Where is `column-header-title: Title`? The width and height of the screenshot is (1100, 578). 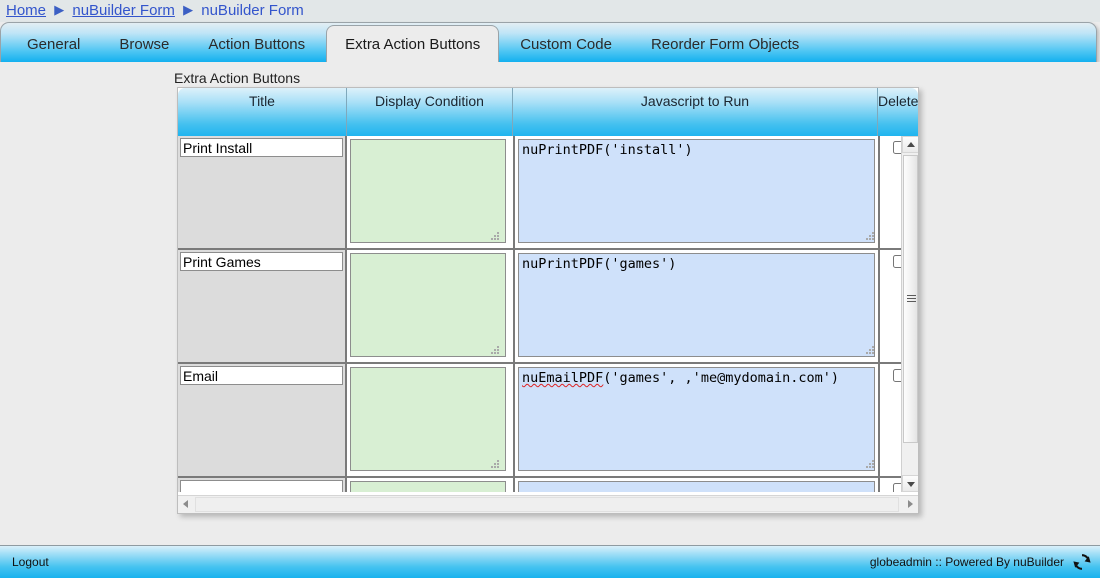
column-header-title: Title is located at coordinates (262, 112).